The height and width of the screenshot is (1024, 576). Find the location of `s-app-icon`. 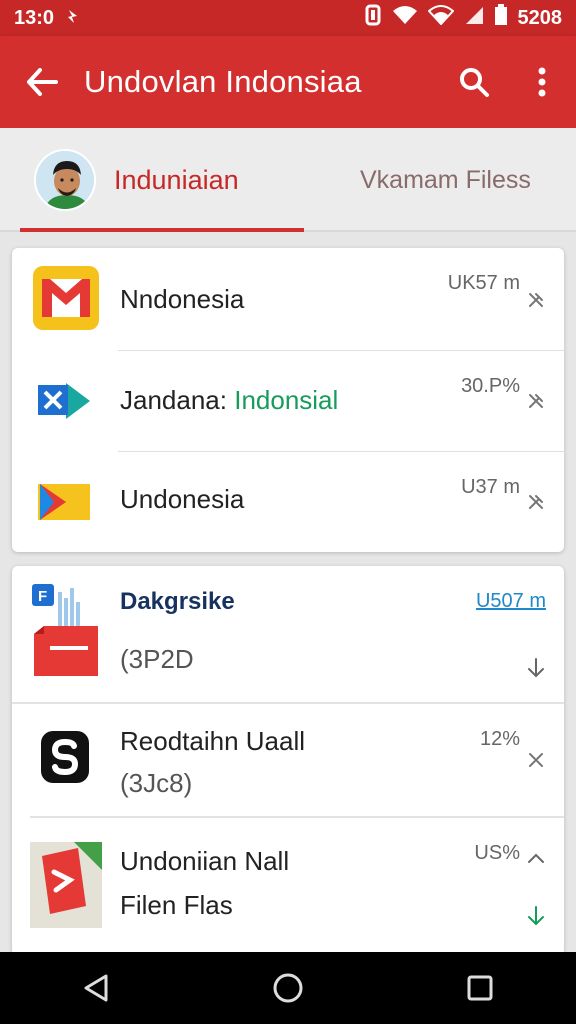

s-app-icon is located at coordinates (65, 759).